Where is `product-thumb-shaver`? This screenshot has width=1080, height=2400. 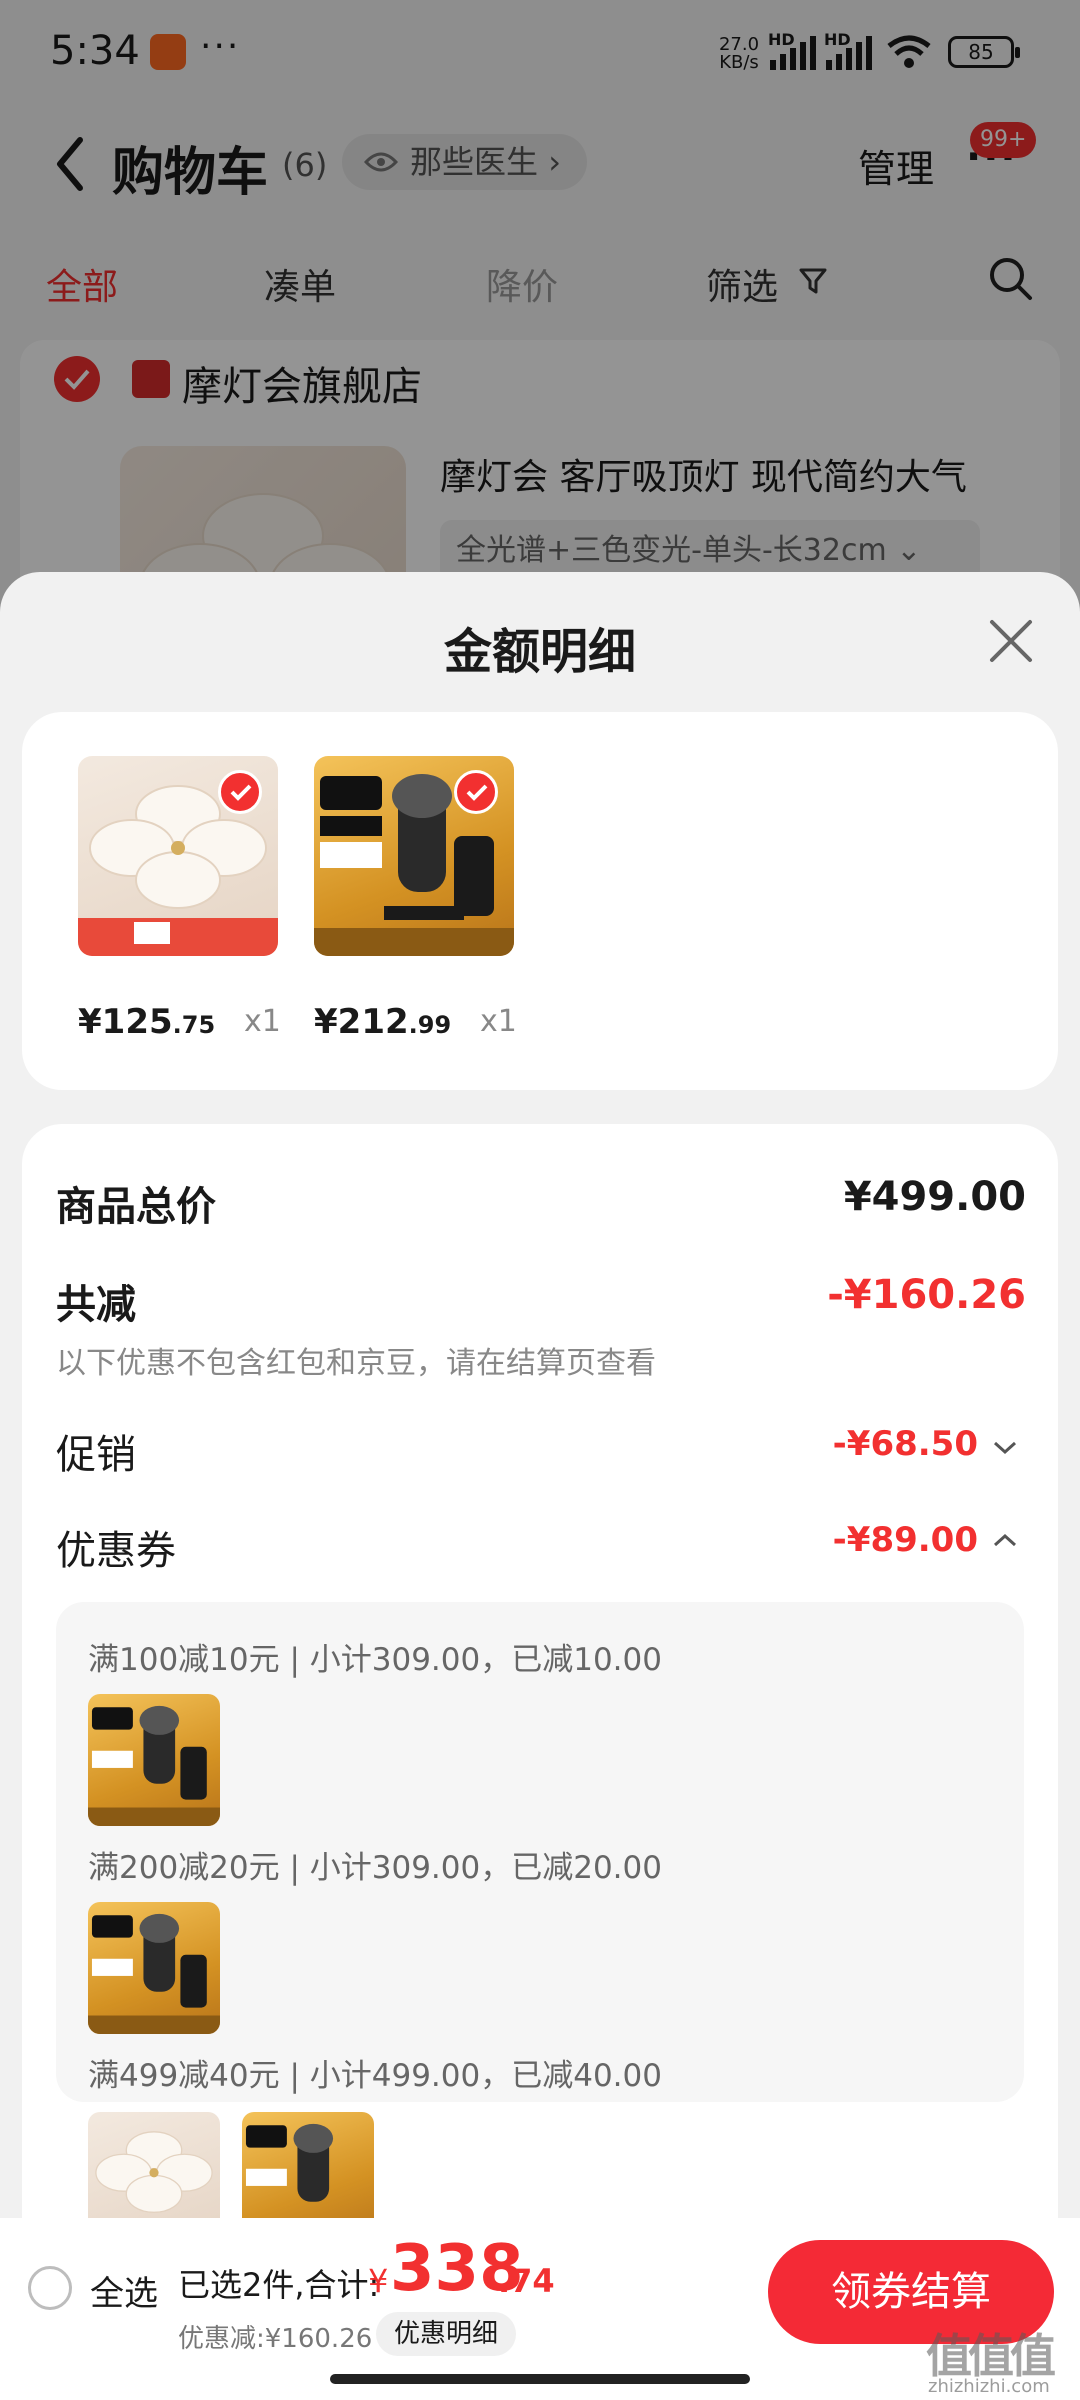
product-thumb-shaver is located at coordinates (414, 856).